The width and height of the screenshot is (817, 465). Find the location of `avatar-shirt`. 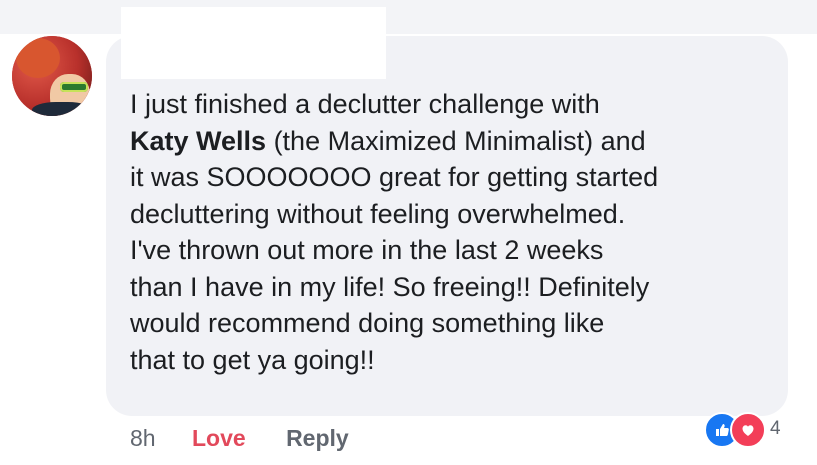

avatar-shirt is located at coordinates (62, 109).